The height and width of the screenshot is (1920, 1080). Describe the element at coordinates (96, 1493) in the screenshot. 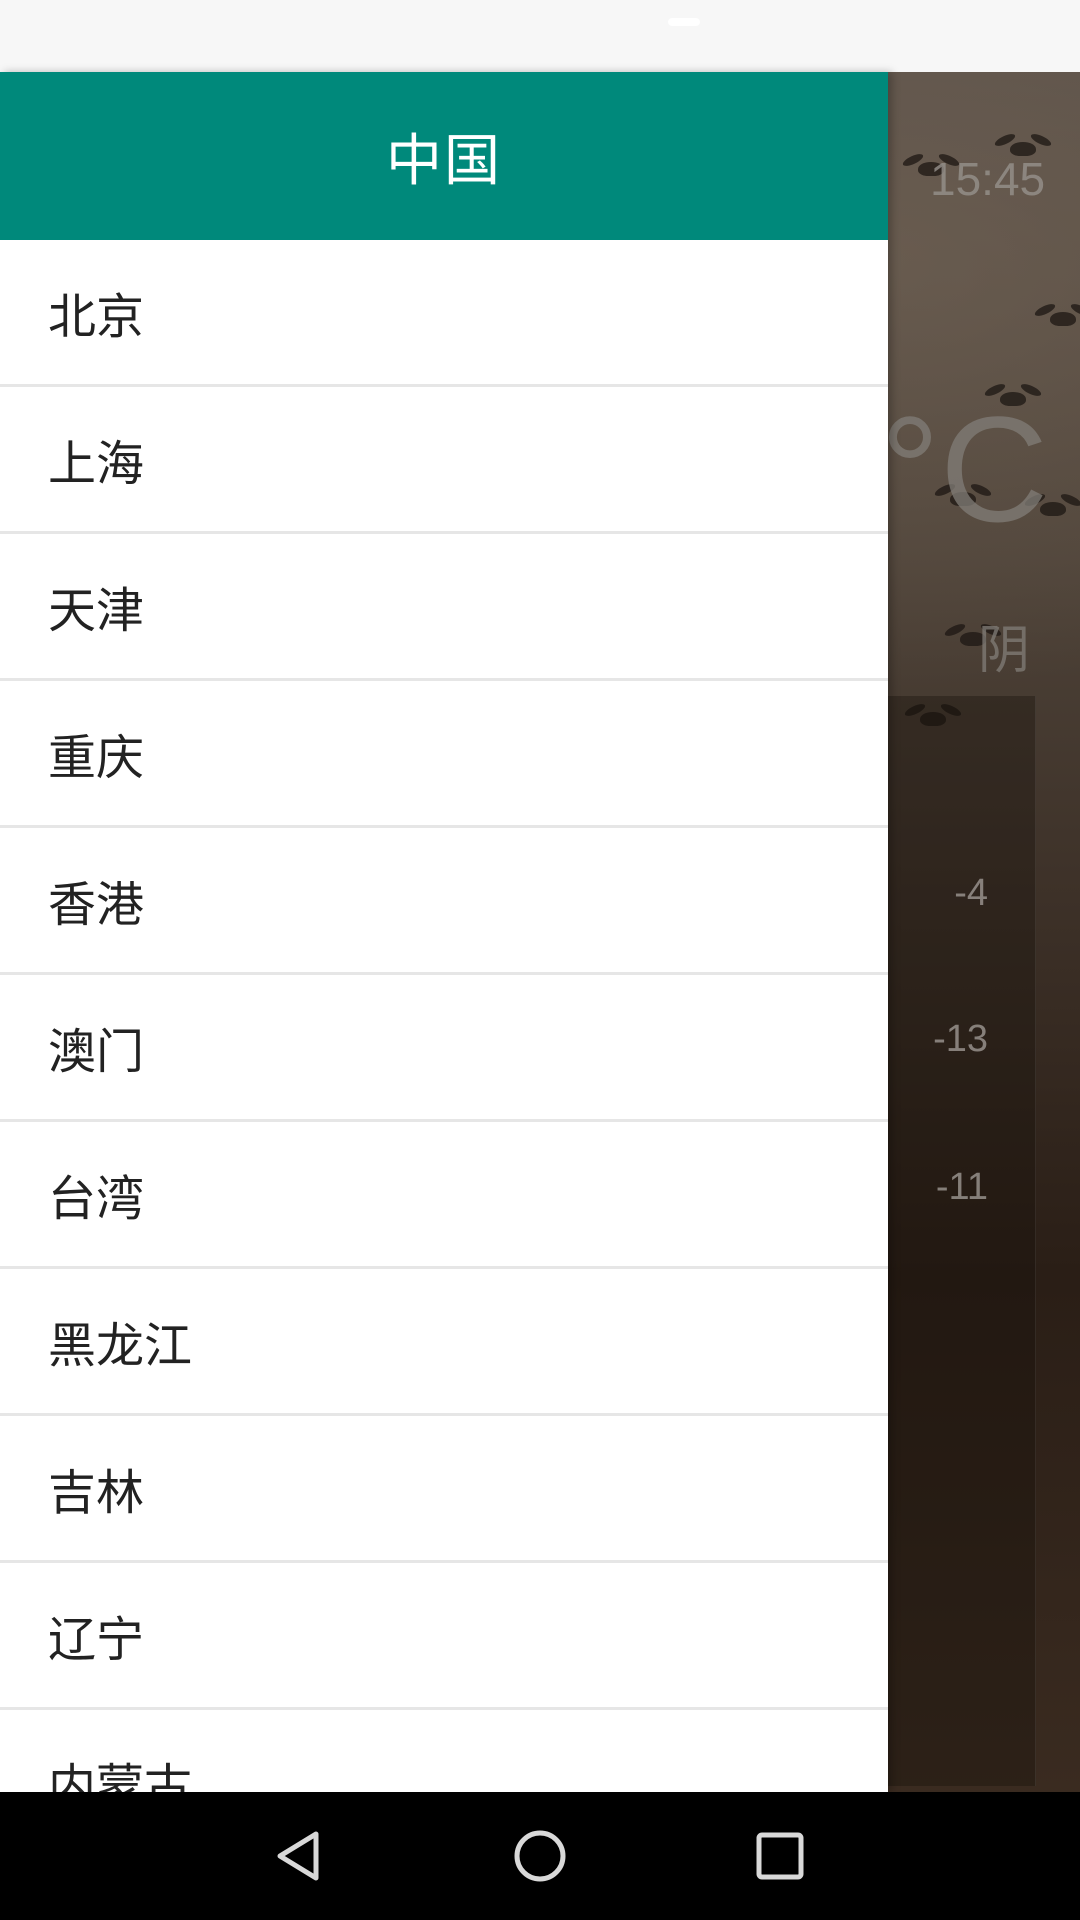

I see `city-label: 吉林` at that location.